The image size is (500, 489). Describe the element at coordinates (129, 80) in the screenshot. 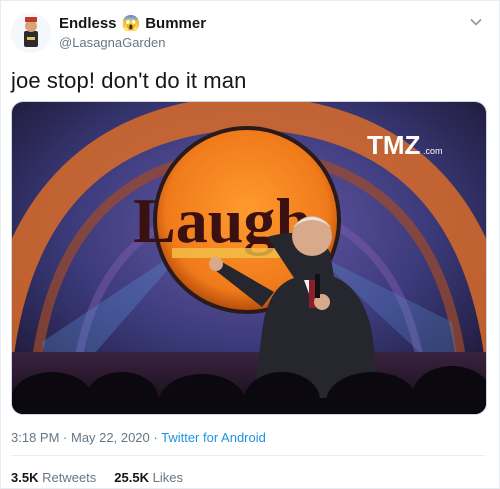

I see `tweet-text: joe stop! don't do it man` at that location.